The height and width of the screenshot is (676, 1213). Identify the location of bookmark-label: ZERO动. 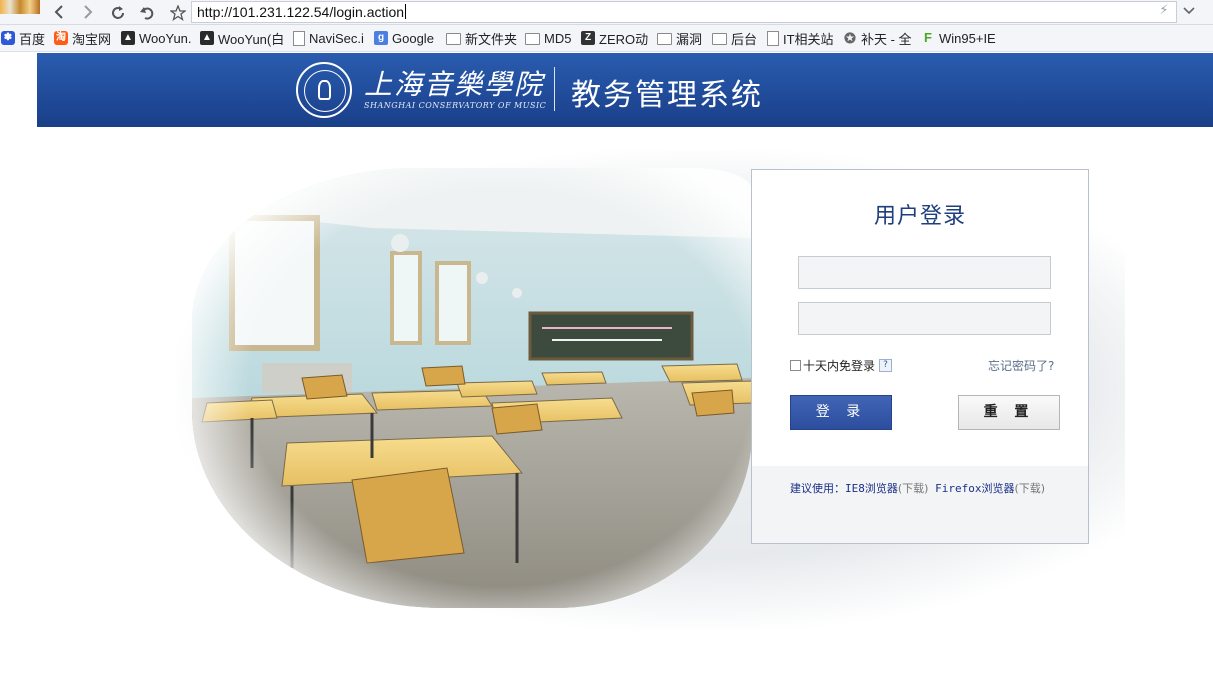
(624, 39).